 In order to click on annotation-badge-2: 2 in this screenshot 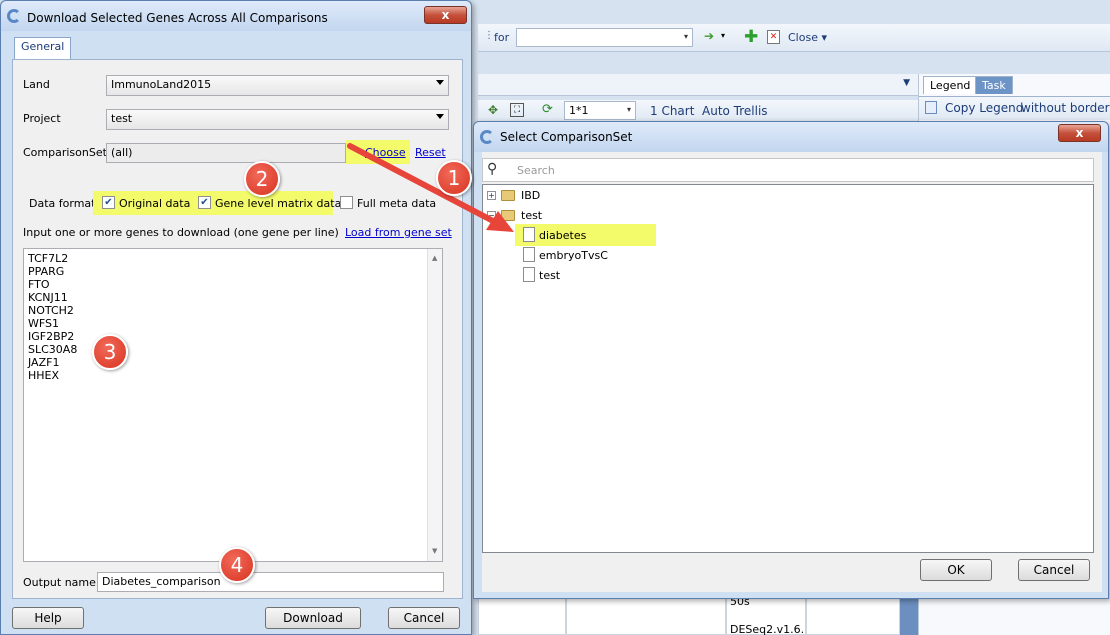, I will do `click(262, 179)`.